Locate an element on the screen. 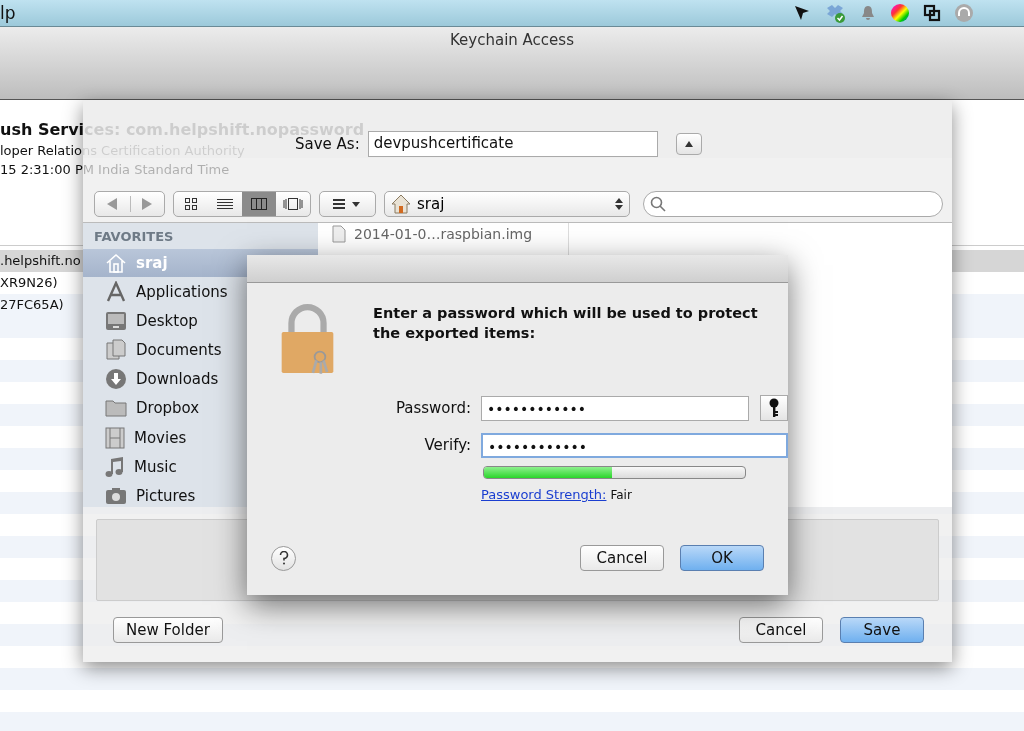 The height and width of the screenshot is (731, 1024). documents-icon is located at coordinates (116, 349).